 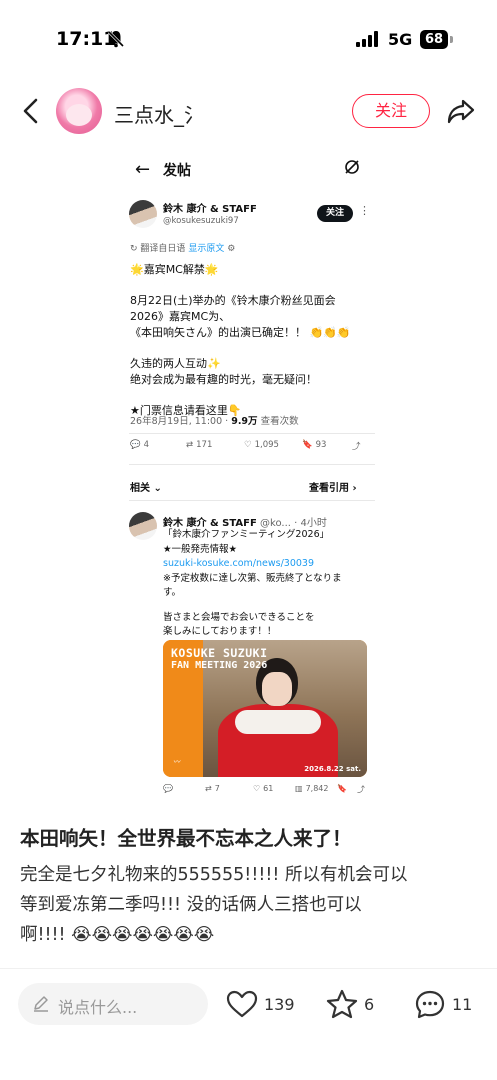 I want to click on tweet-line: 2026》嘉宾MC为、, so click(x=180, y=316).